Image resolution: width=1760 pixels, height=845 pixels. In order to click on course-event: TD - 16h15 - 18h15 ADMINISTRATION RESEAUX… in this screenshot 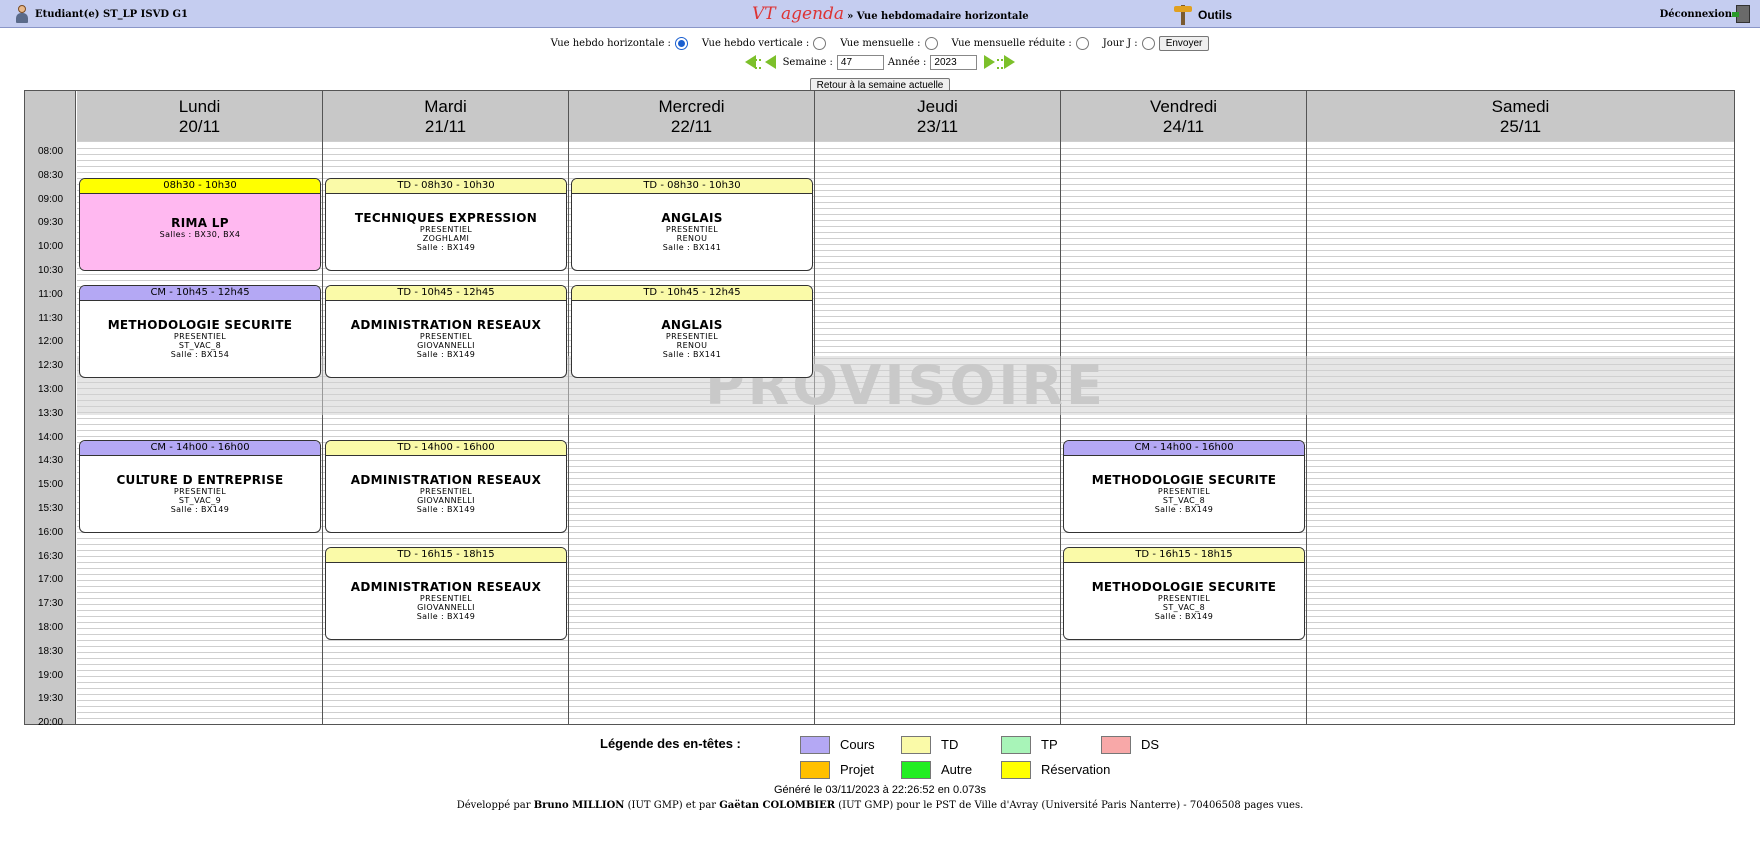, I will do `click(446, 593)`.